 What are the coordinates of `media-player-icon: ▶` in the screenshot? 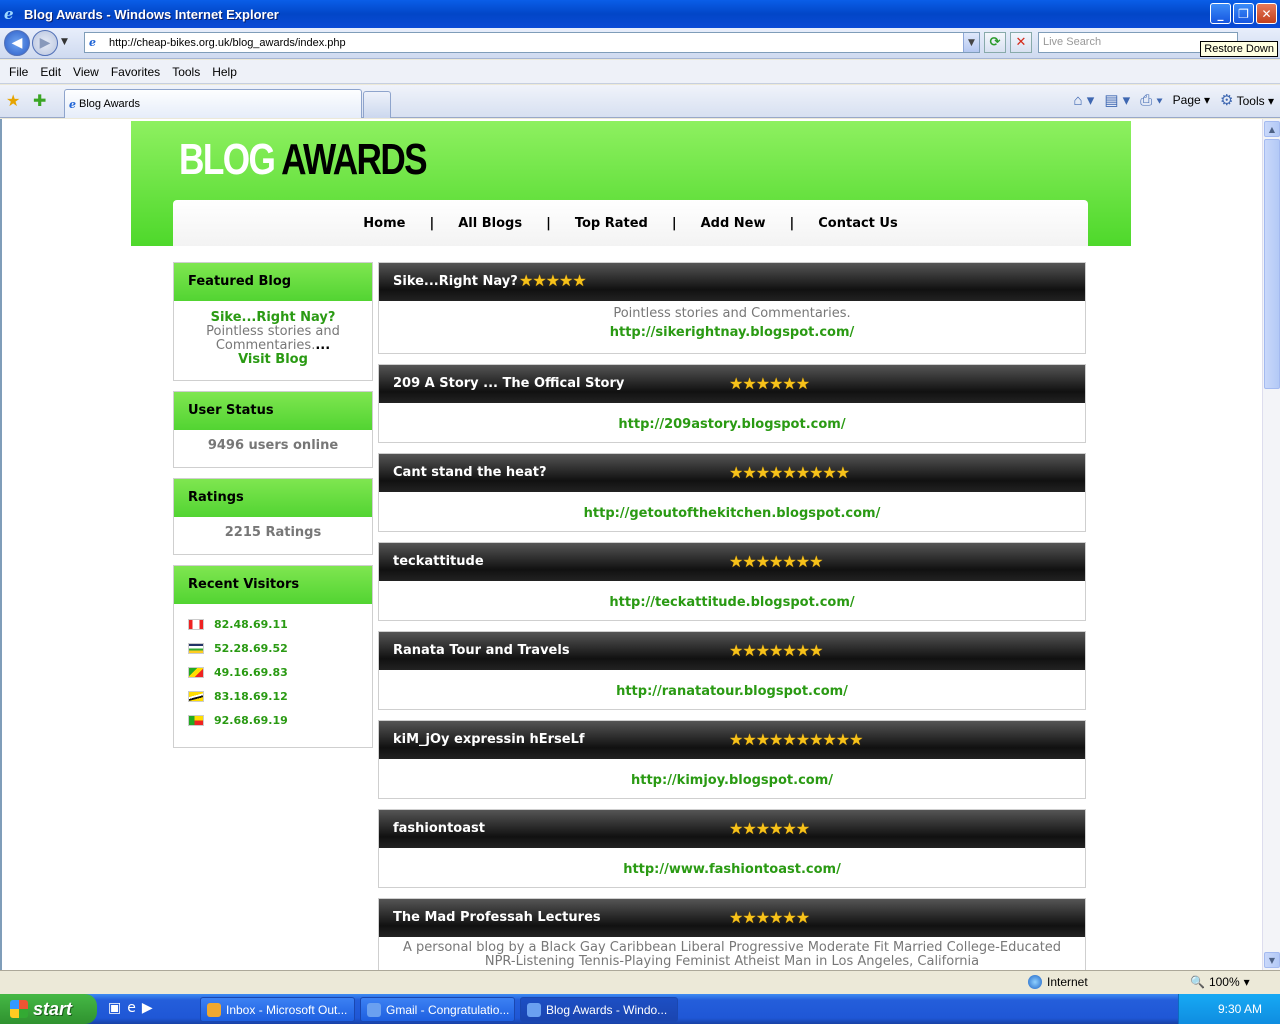 It's located at (147, 1008).